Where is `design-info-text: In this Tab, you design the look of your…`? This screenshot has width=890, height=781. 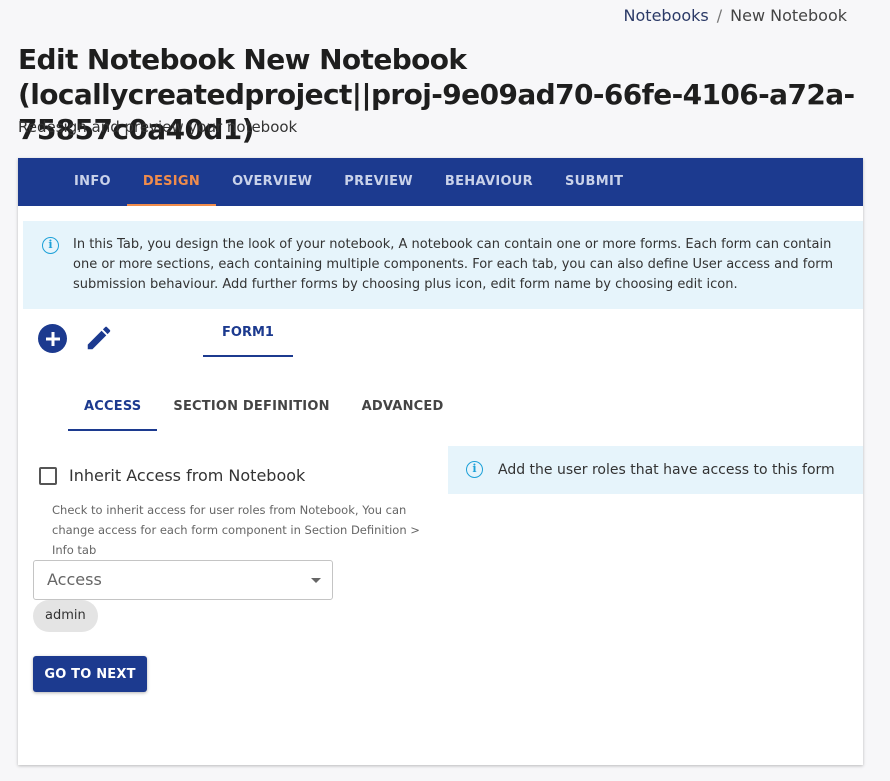
design-info-text: In this Tab, you design the look of your… is located at coordinates (453, 264).